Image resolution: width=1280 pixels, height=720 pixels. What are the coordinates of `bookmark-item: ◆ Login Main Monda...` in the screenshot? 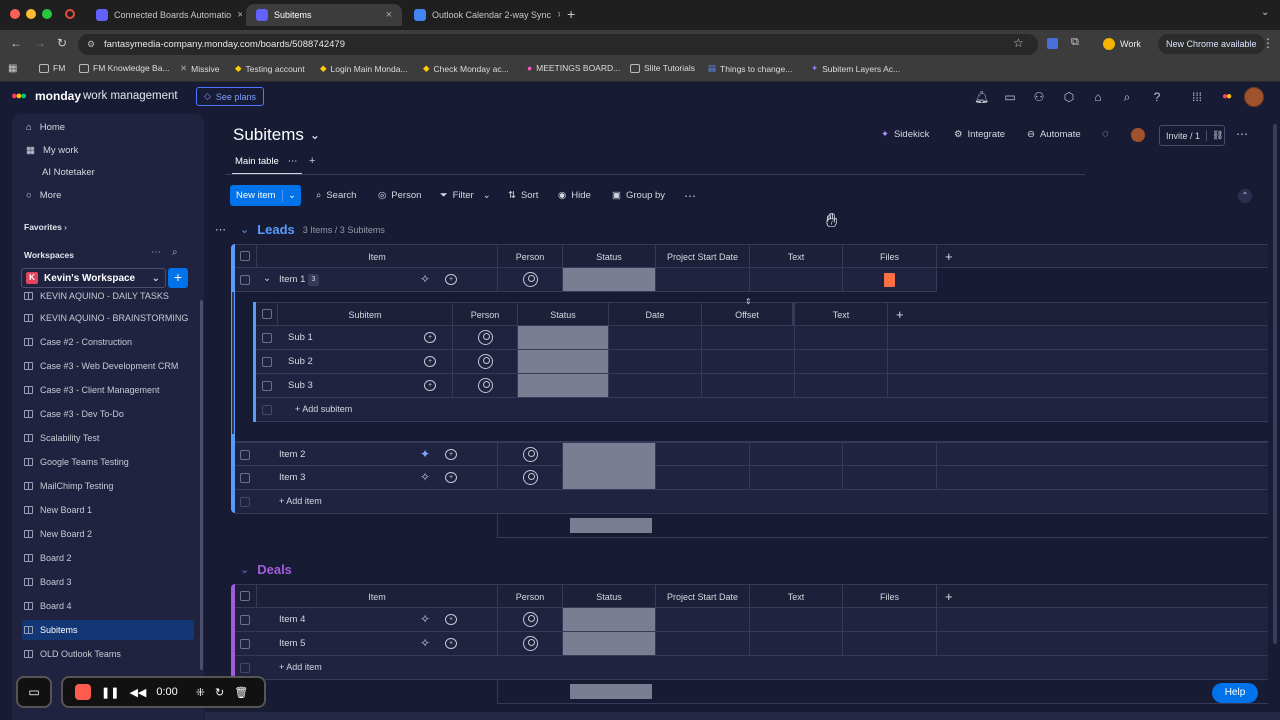 It's located at (364, 68).